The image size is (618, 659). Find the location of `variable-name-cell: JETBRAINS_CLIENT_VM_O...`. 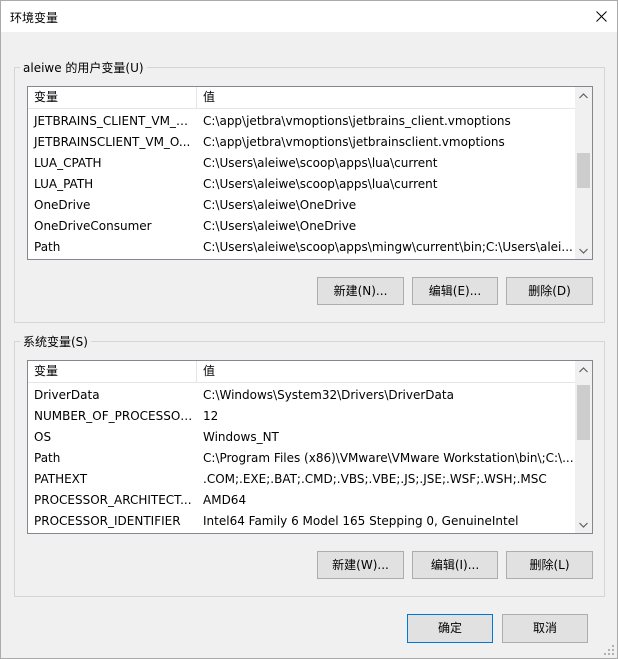

variable-name-cell: JETBRAINS_CLIENT_VM_O... is located at coordinates (115, 121).